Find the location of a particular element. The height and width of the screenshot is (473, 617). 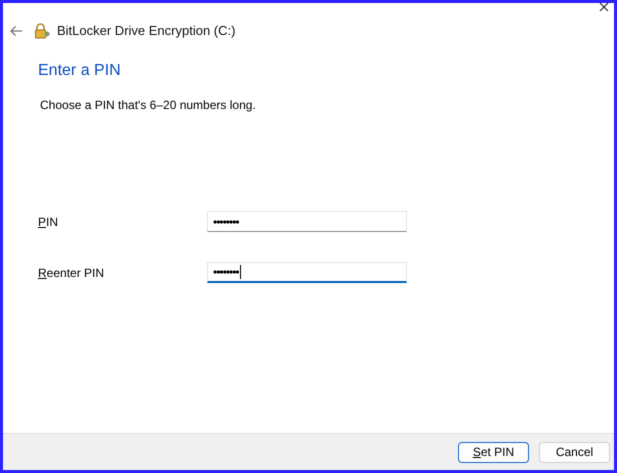

set-pin-button: Set PIN is located at coordinates (493, 452).